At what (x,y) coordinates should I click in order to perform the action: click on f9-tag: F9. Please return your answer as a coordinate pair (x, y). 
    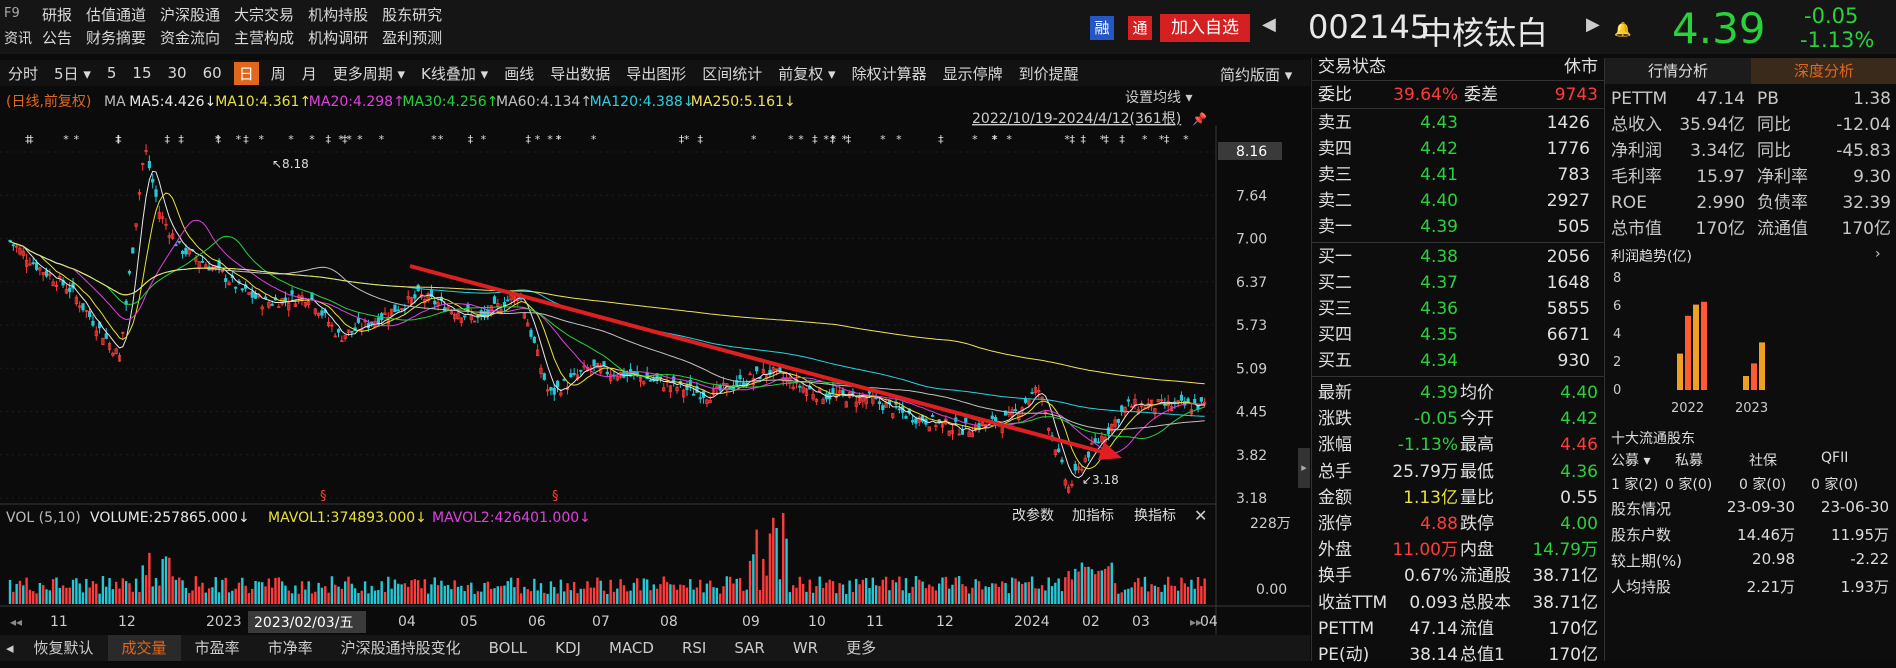
    Looking at the image, I should click on (12, 13).